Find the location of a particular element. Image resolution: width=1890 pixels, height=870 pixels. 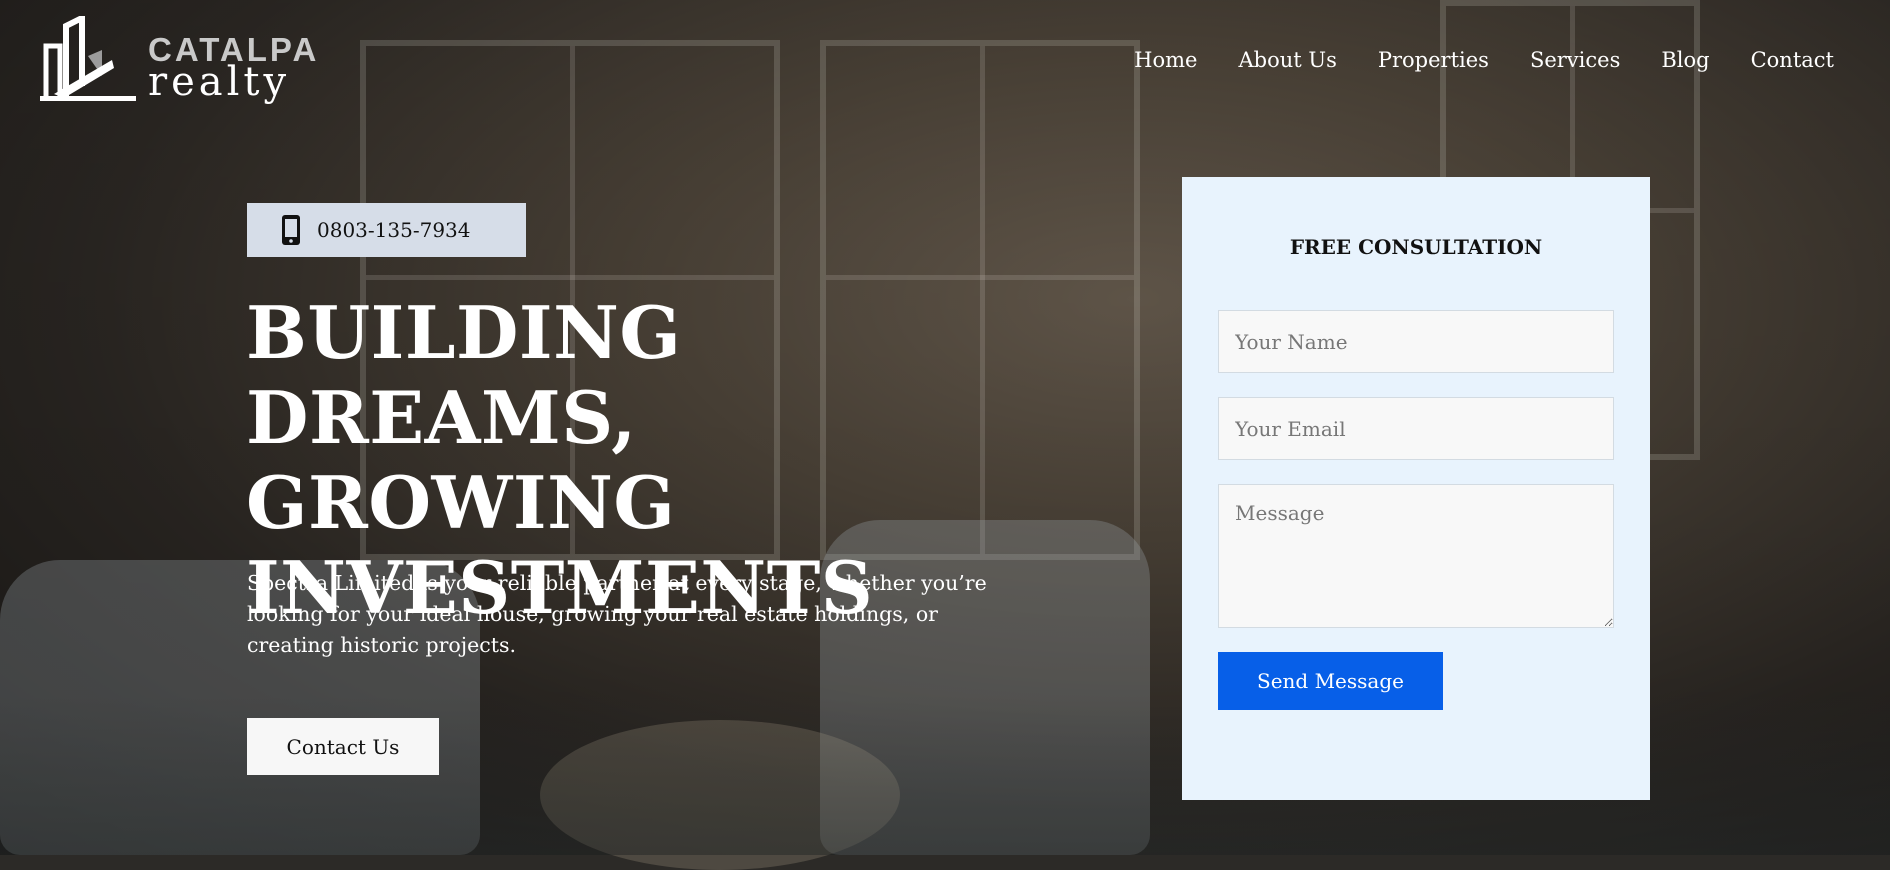

nav-home: Home is located at coordinates (1165, 60).